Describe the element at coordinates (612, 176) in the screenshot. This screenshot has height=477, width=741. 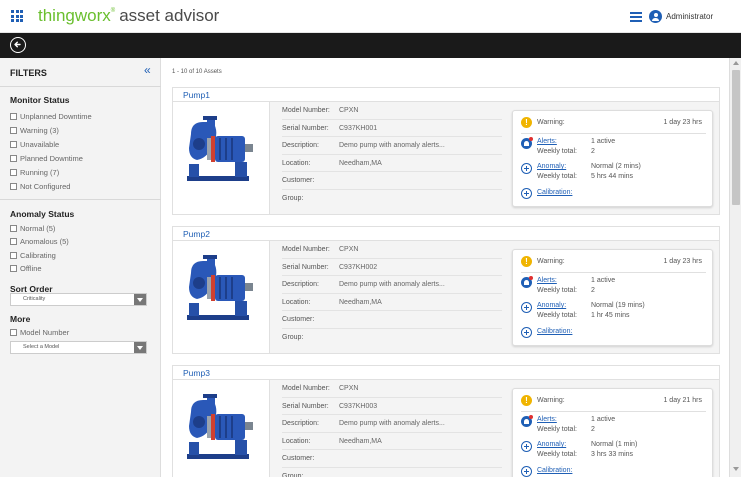
I see `anomaly-weekly-value: 5 hrs 44 mins` at that location.